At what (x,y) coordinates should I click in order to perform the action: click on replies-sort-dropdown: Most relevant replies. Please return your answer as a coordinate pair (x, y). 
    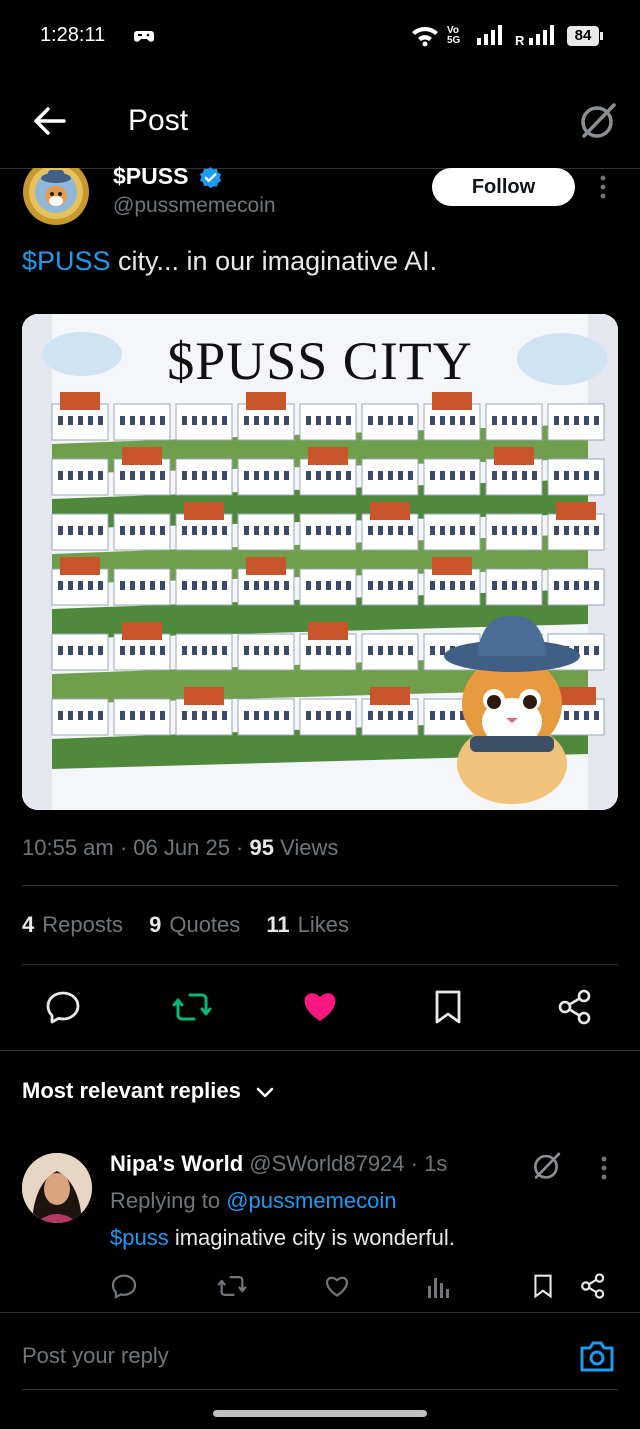
    Looking at the image, I should click on (131, 1091).